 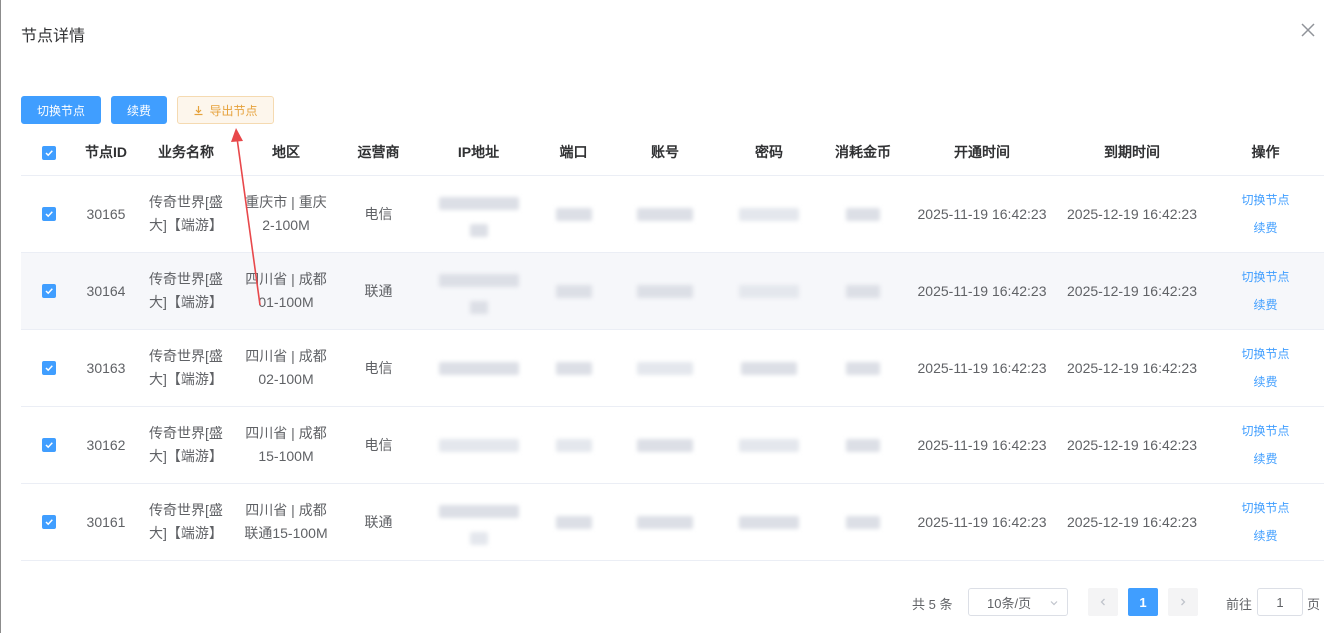 What do you see at coordinates (769, 152) in the screenshot?
I see `header-password: 密码` at bounding box center [769, 152].